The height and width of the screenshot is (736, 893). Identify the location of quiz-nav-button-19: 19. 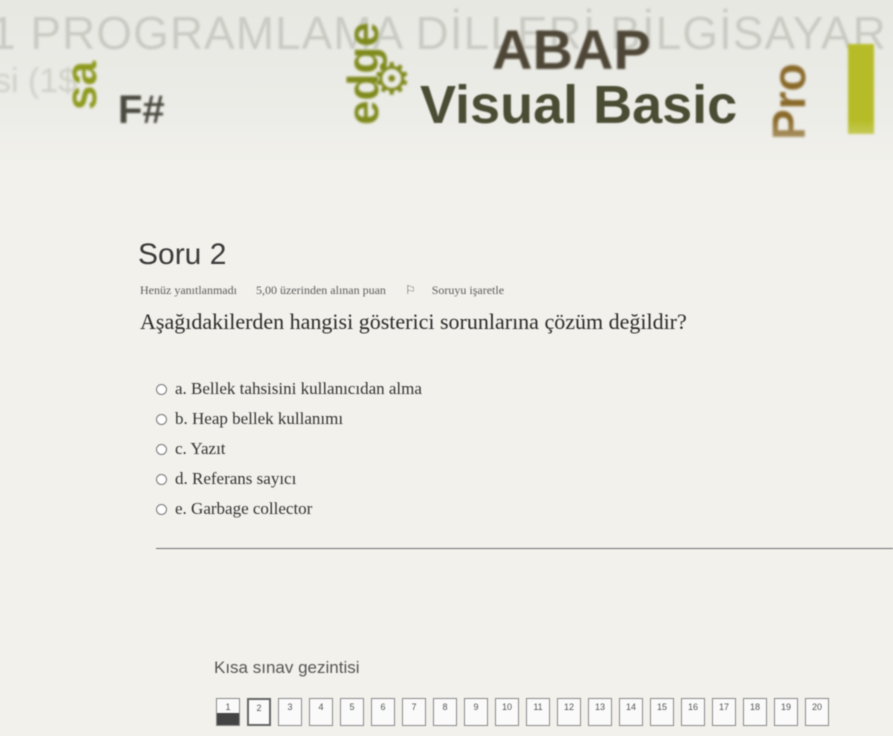
(786, 712).